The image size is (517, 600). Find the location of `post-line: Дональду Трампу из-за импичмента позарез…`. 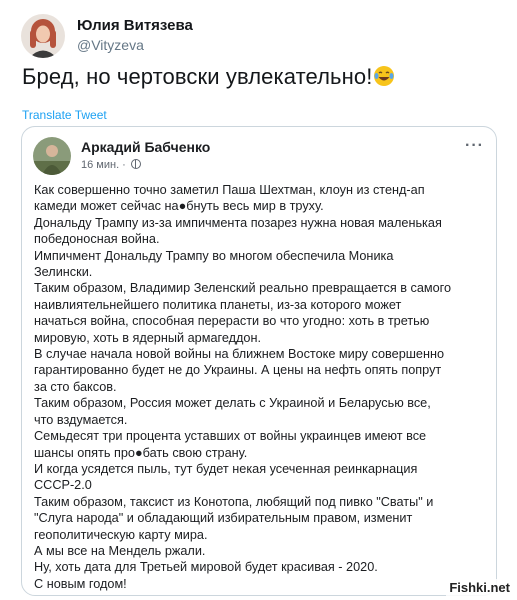

post-line: Дональду Трампу из-за импичмента позарез… is located at coordinates (238, 222).